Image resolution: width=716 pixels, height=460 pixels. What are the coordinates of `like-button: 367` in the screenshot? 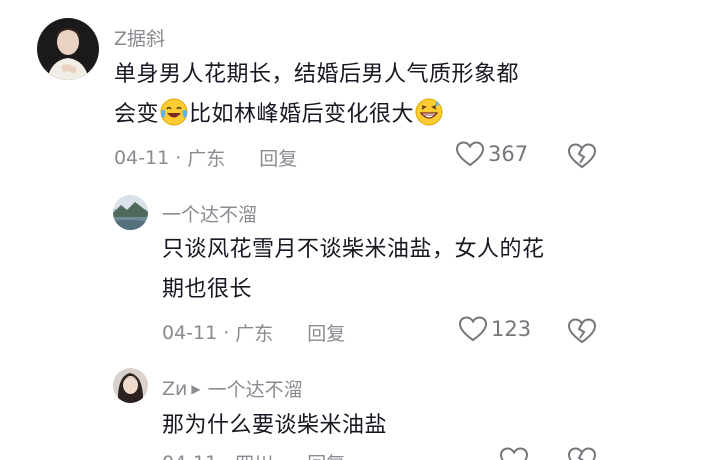 It's located at (492, 154).